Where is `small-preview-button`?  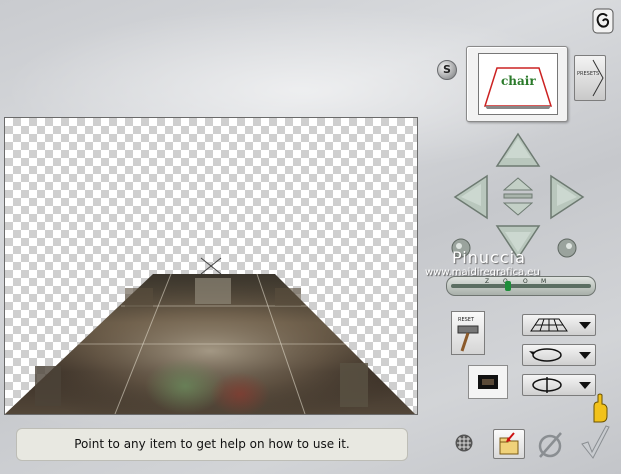 small-preview-button is located at coordinates (488, 382).